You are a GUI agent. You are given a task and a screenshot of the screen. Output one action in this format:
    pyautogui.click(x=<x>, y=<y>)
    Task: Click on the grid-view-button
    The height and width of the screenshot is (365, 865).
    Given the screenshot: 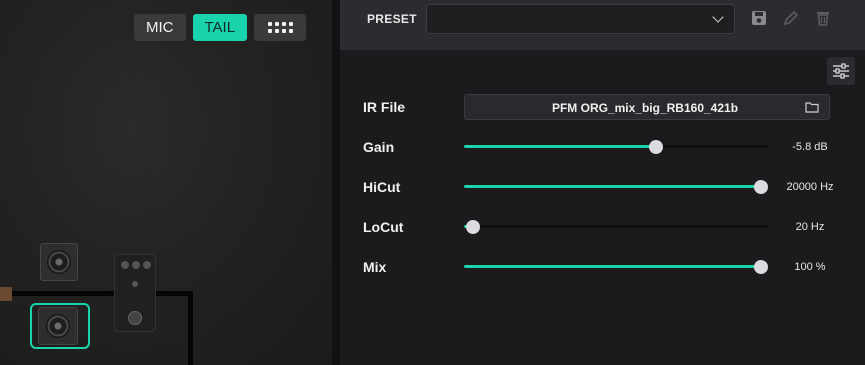 What is the action you would take?
    pyautogui.click(x=280, y=27)
    